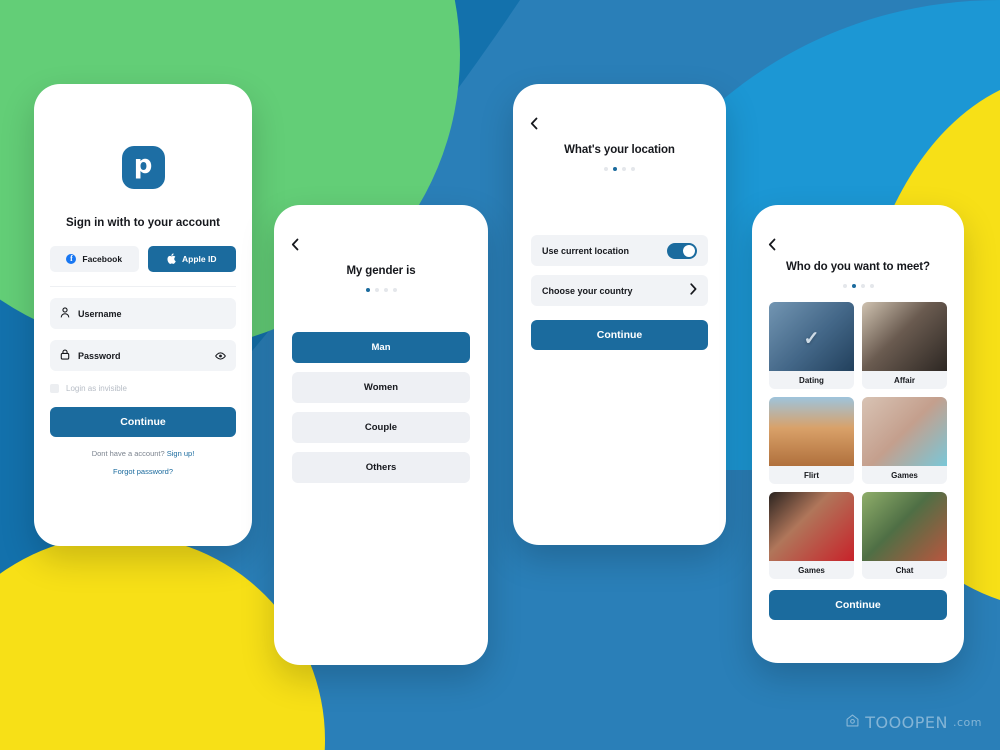  I want to click on logo-letter: p, so click(143, 167).